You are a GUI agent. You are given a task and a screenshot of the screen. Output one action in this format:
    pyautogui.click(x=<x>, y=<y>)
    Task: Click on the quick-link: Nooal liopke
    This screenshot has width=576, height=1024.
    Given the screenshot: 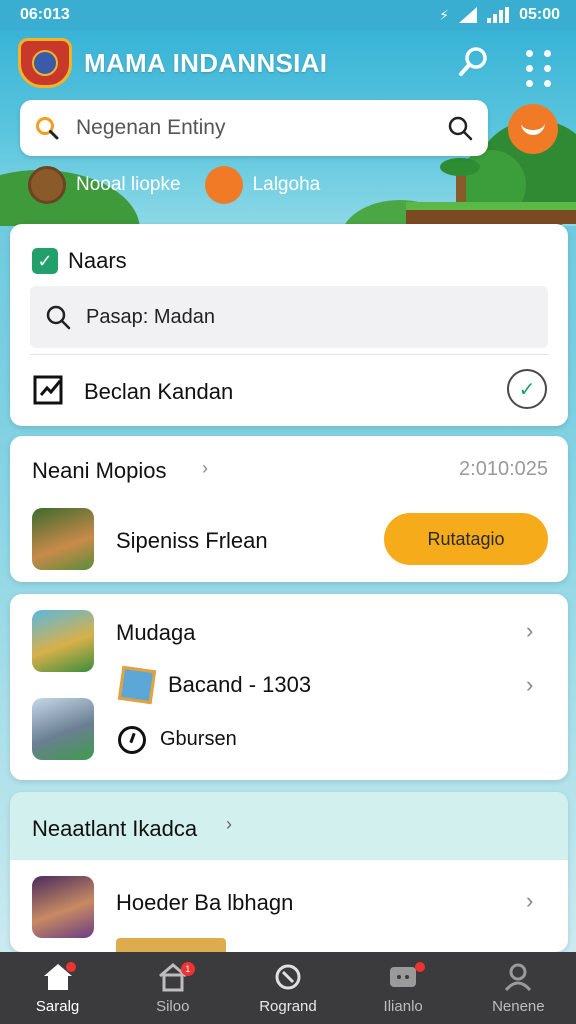 What is the action you would take?
    pyautogui.click(x=128, y=185)
    